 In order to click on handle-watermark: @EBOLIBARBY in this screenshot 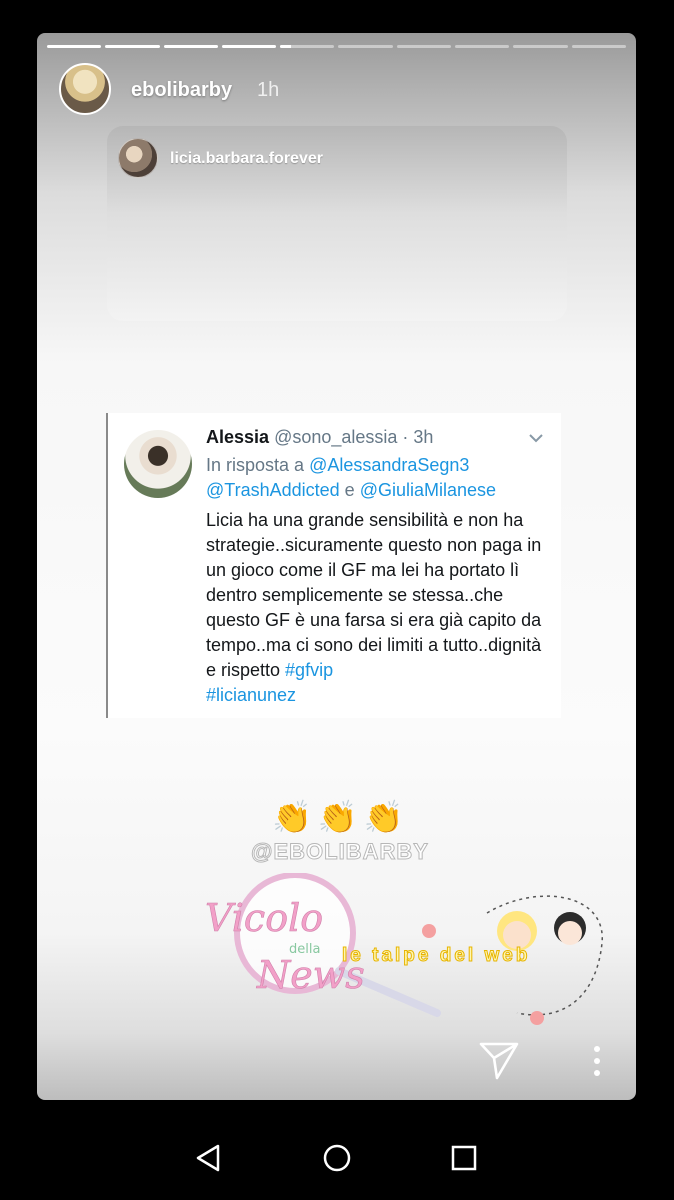, I will do `click(340, 852)`.